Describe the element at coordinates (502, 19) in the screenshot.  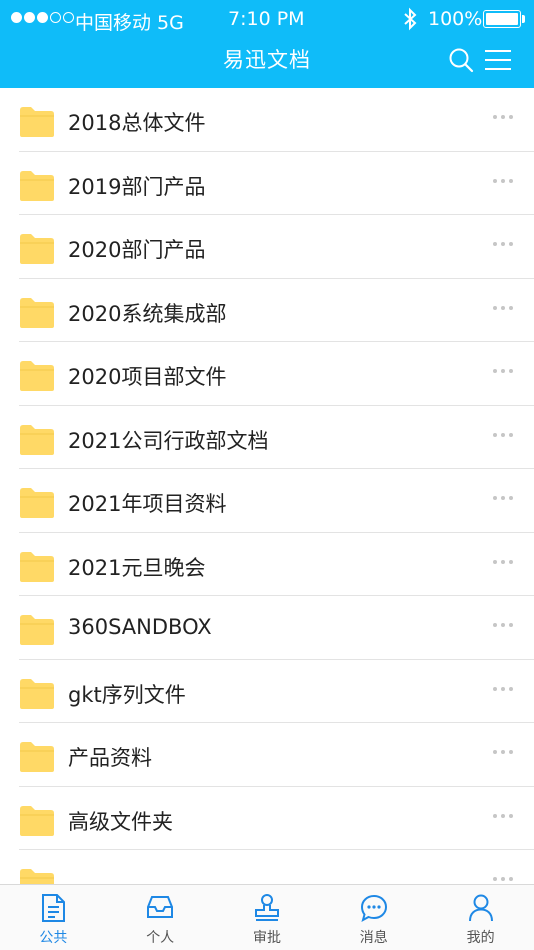
I see `battery-icon` at that location.